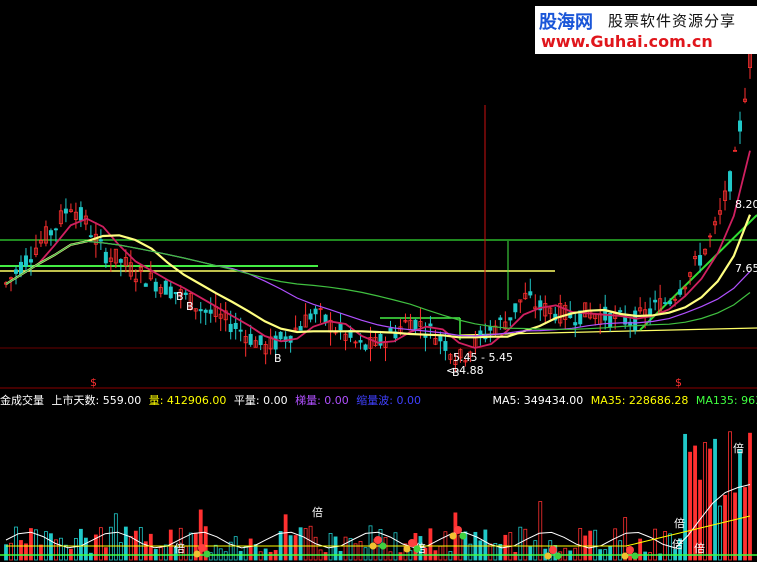  Describe the element at coordinates (566, 22) in the screenshot. I see `watermark-brand: 股海网` at that location.